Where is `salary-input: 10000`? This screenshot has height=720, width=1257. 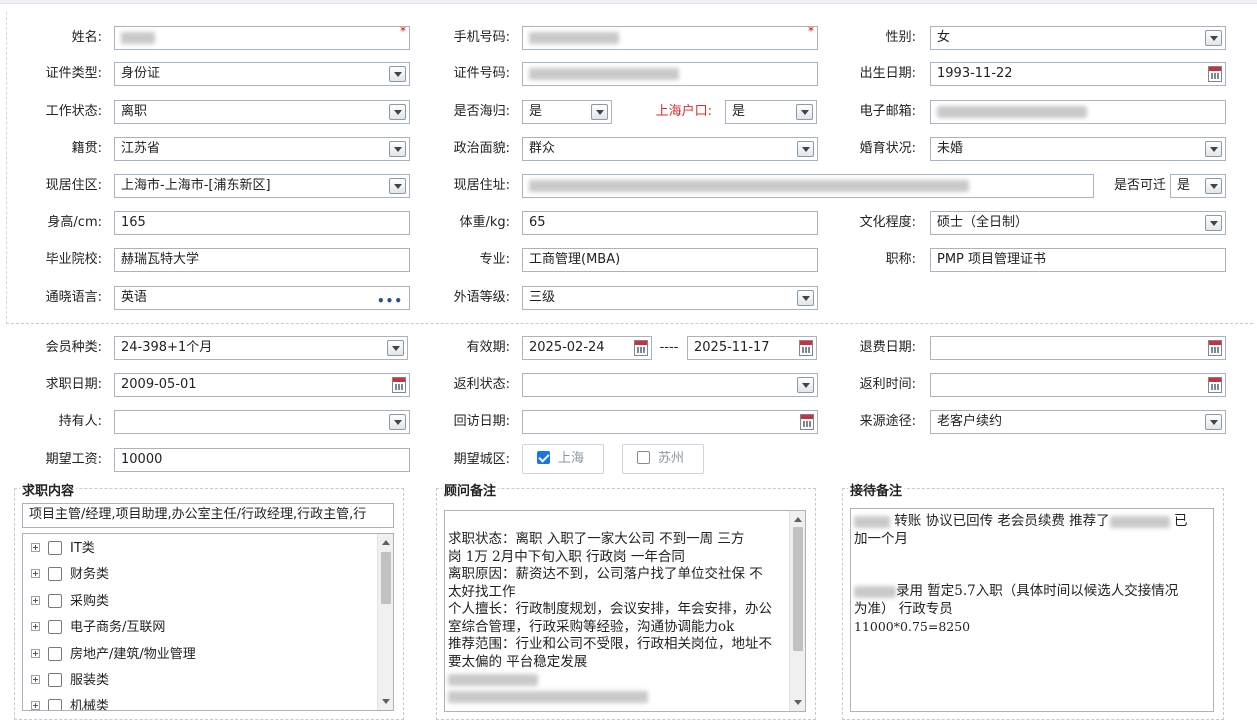
salary-input: 10000 is located at coordinates (262, 460).